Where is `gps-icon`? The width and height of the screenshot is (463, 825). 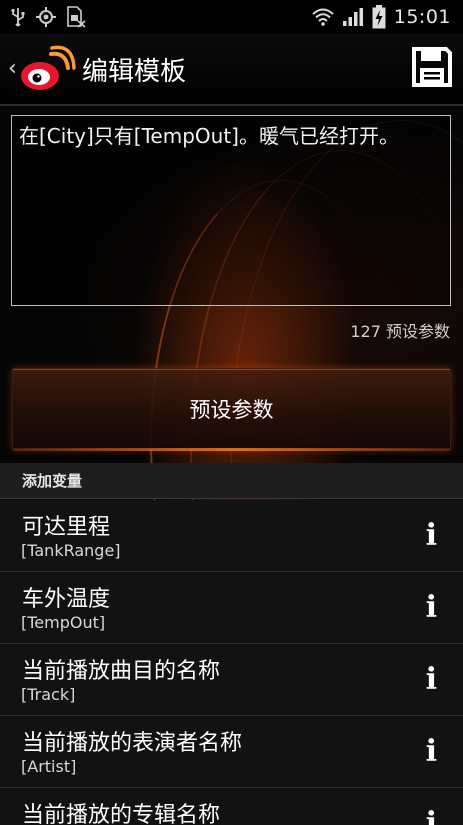 gps-icon is located at coordinates (46, 17).